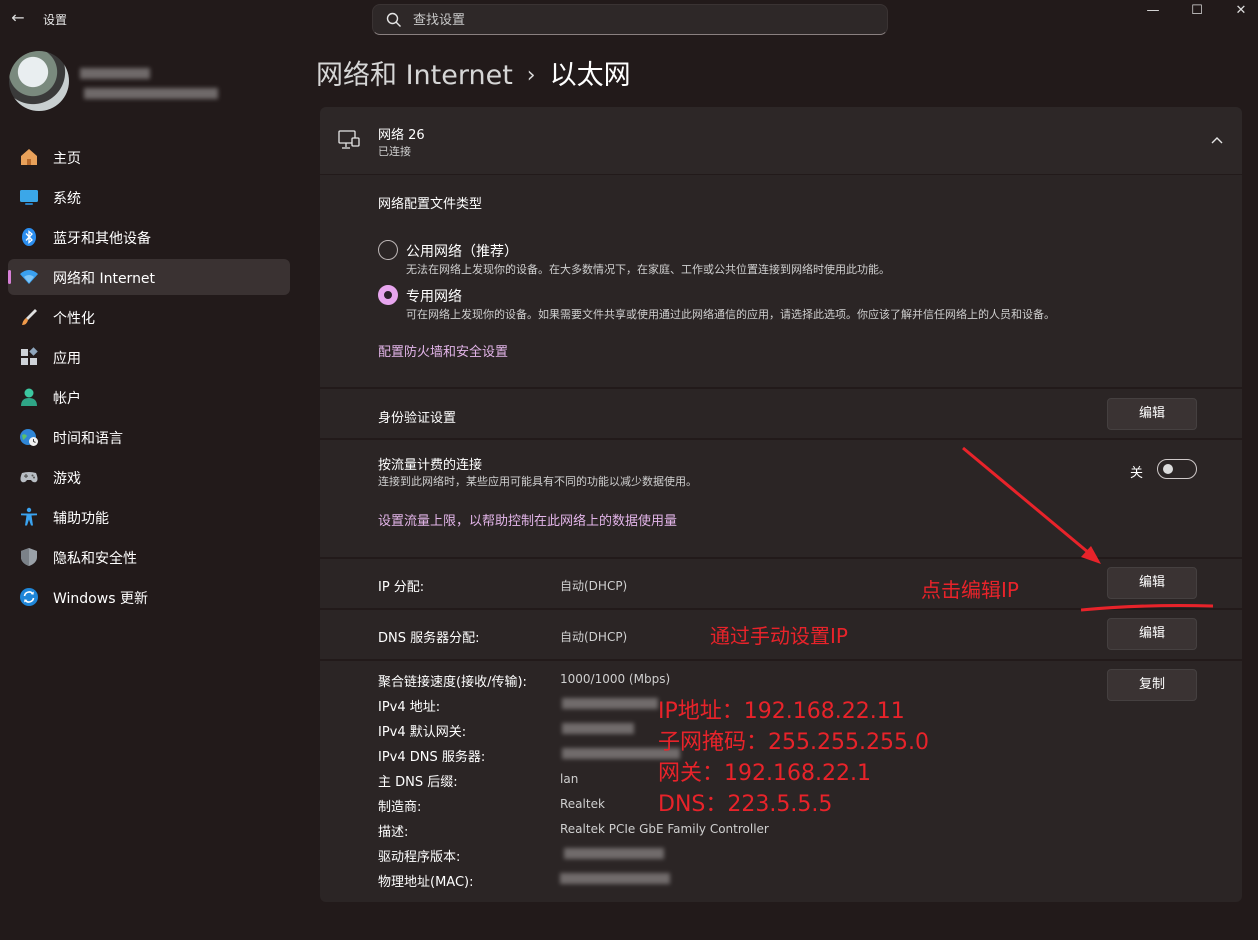  What do you see at coordinates (149, 197) in the screenshot?
I see `sidebar-item-system: 系统` at bounding box center [149, 197].